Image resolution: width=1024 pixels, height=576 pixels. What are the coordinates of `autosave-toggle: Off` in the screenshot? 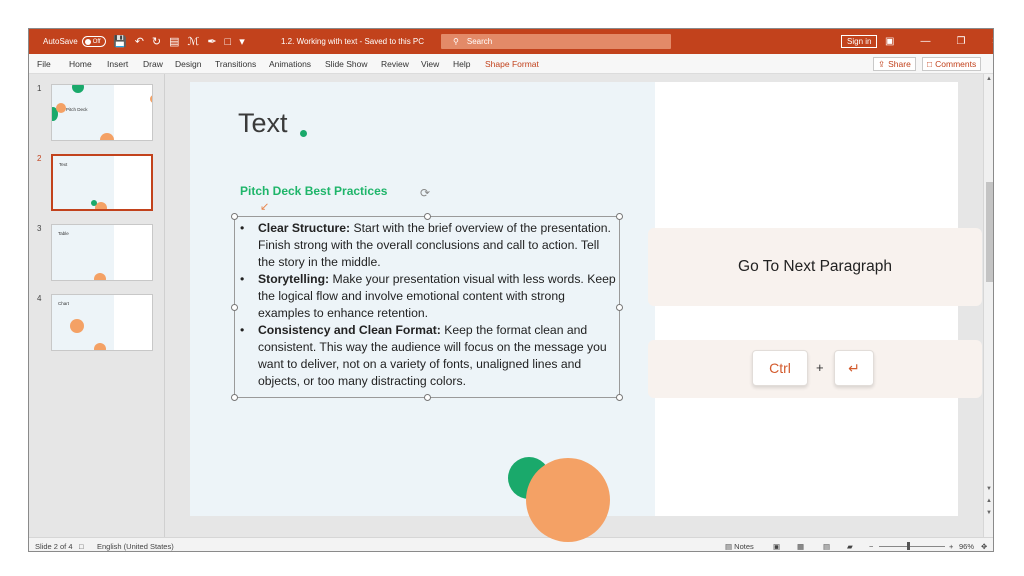 It's located at (93, 41).